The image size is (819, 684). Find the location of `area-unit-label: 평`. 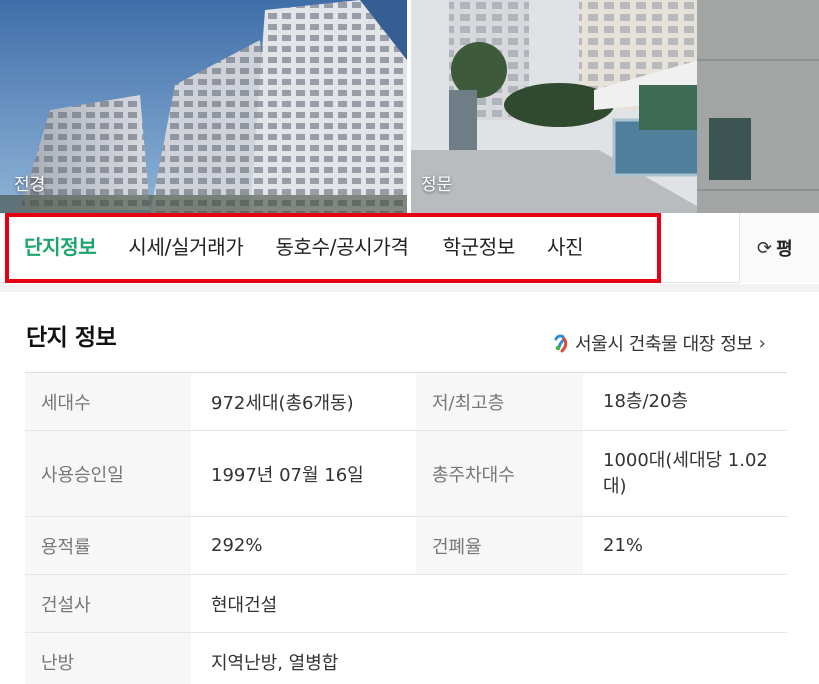

area-unit-label: 평 is located at coordinates (784, 249).